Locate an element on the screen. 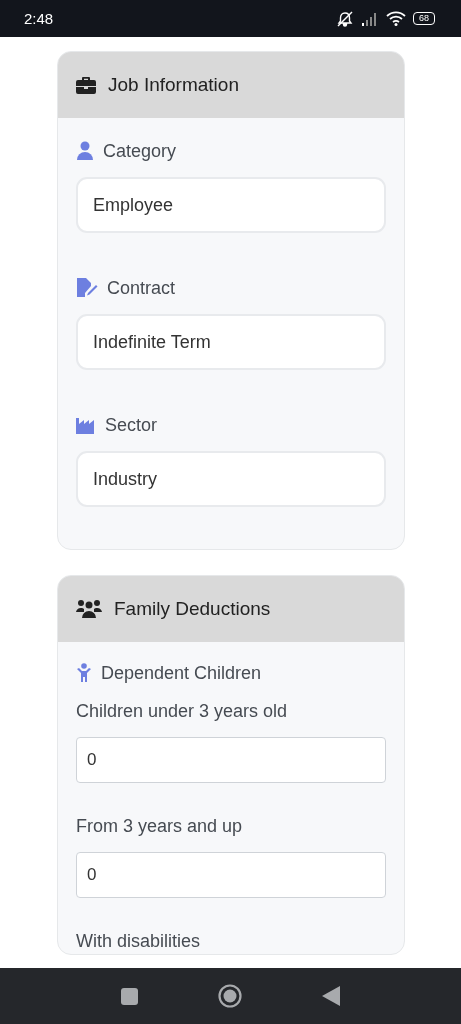 This screenshot has width=461, height=1024. select-field: Industry is located at coordinates (231, 479).